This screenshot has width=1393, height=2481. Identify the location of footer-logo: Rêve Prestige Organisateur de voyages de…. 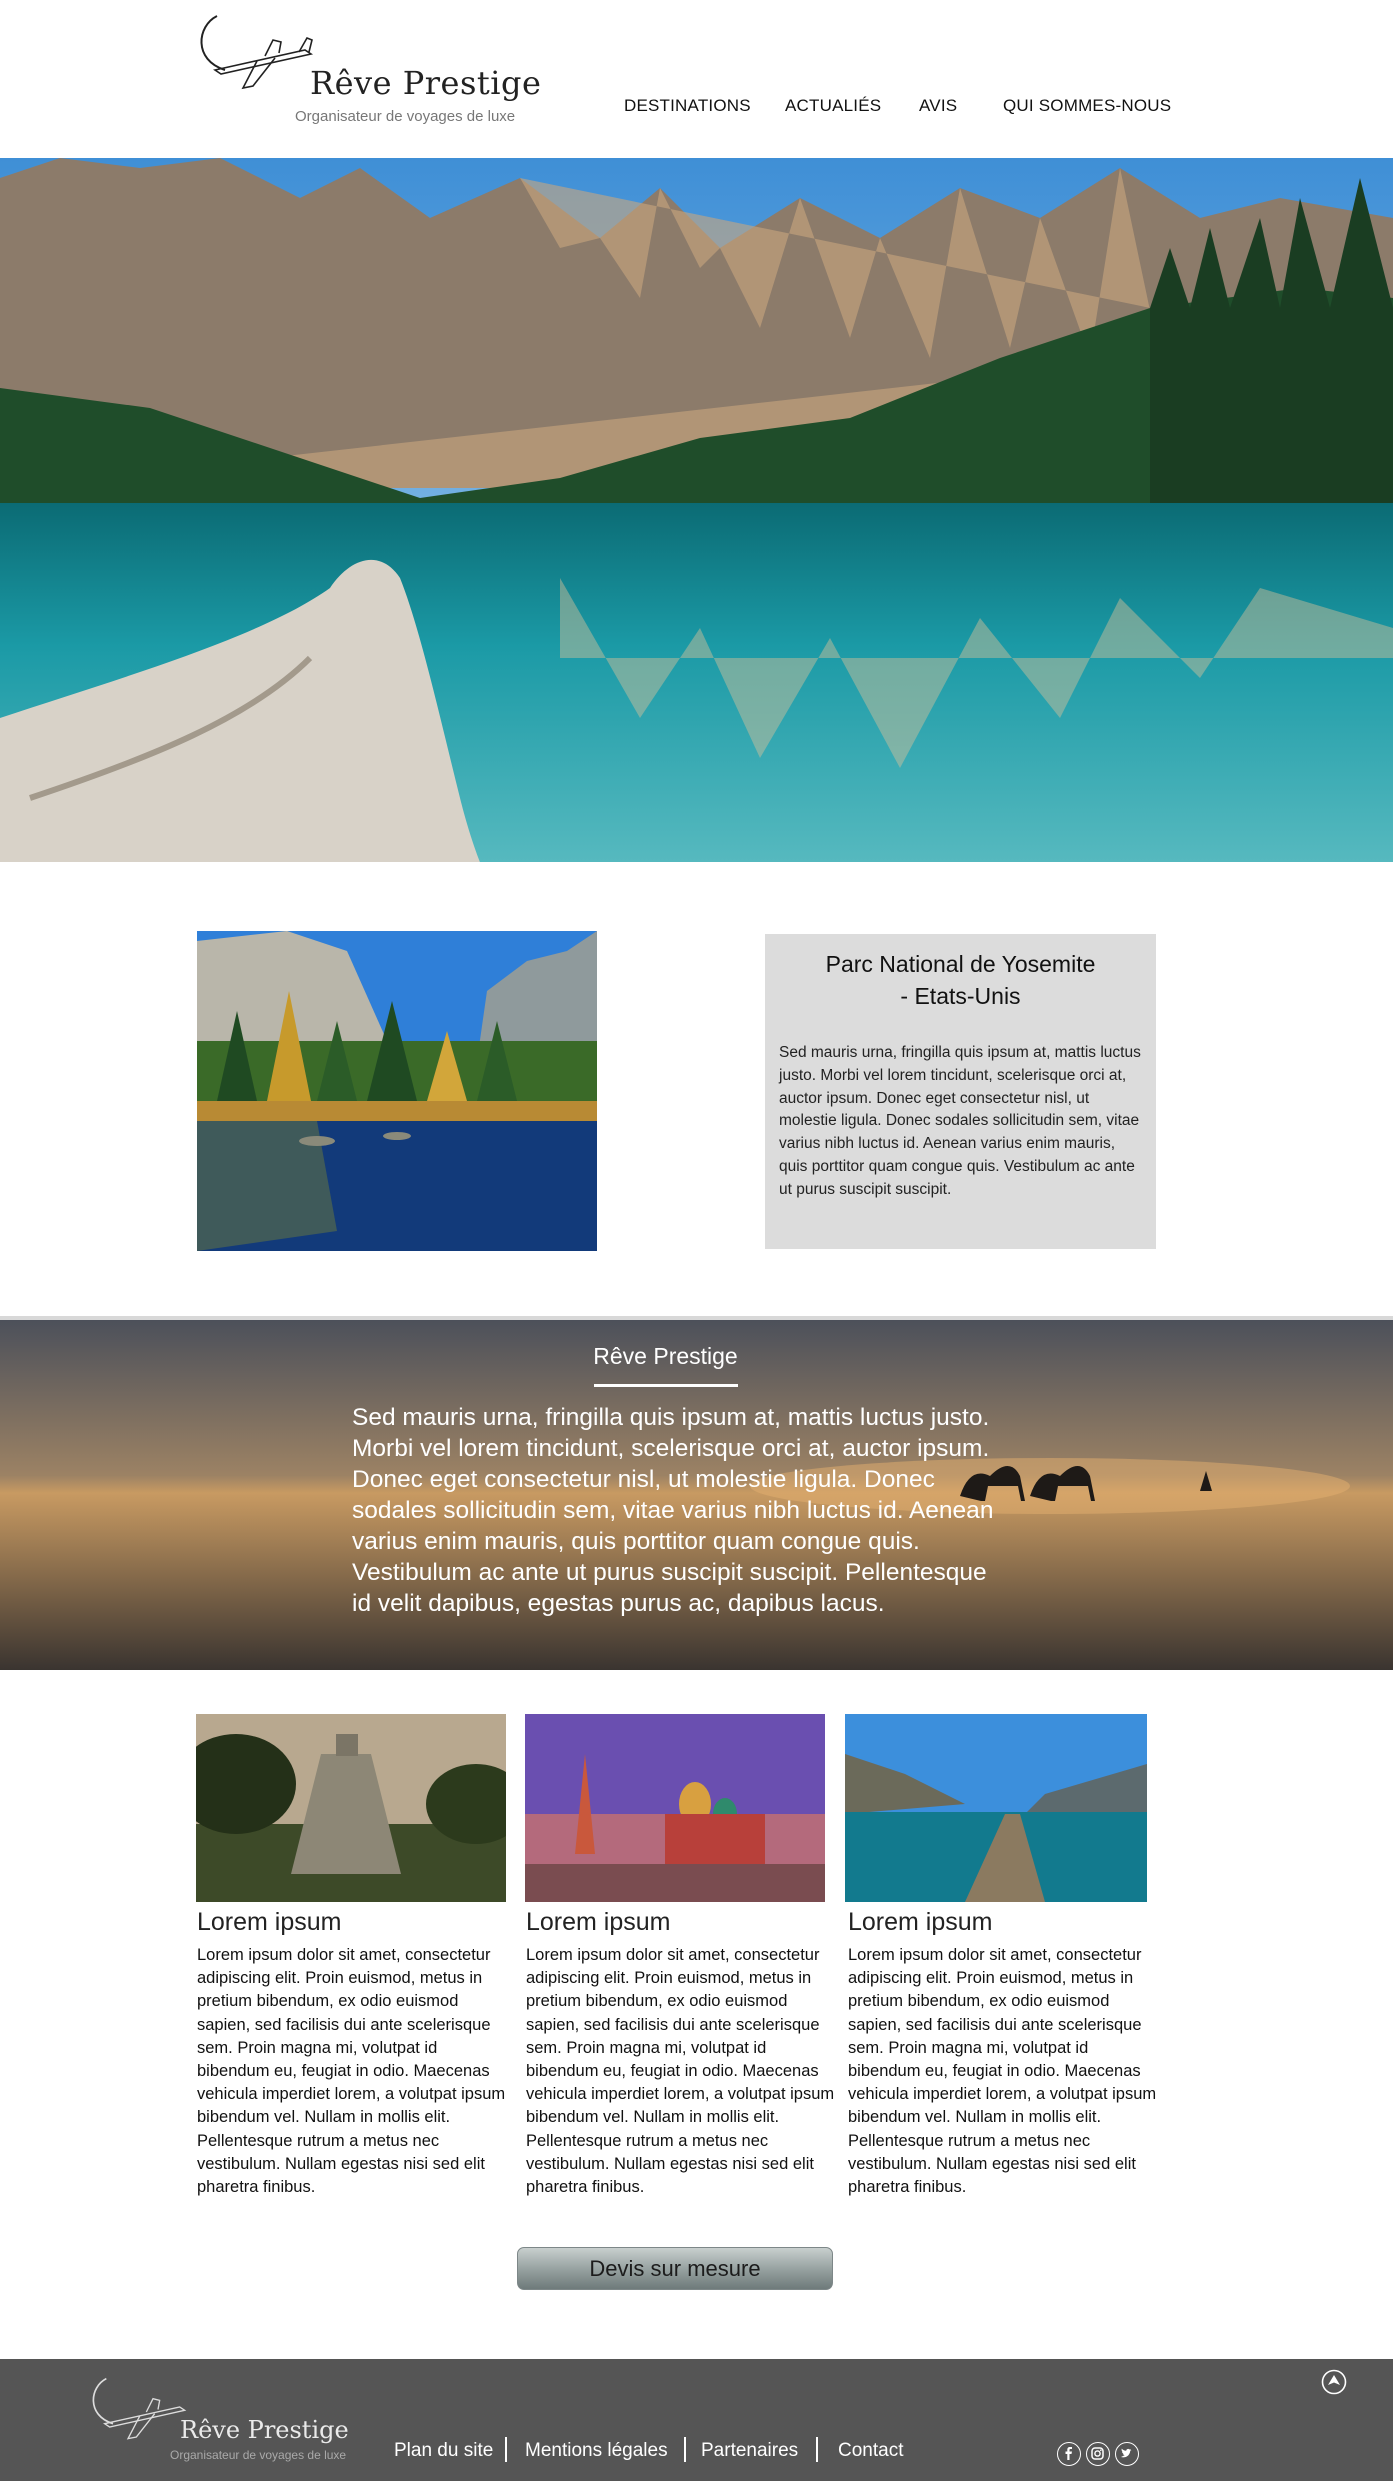
(223, 2422).